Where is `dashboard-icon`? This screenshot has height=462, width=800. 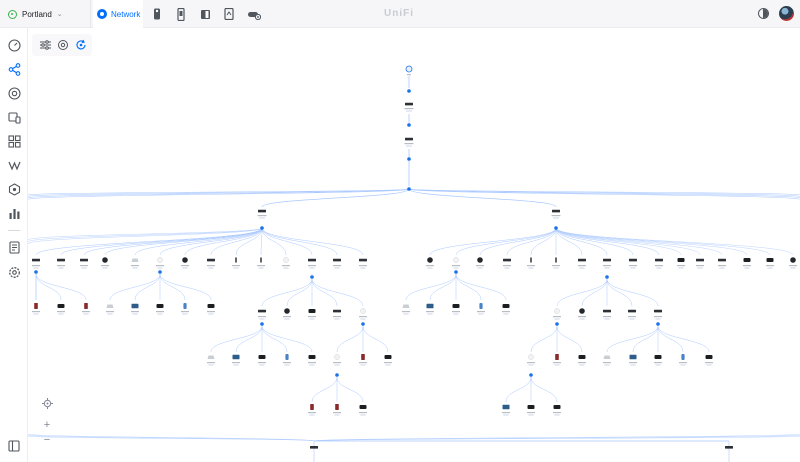
dashboard-icon is located at coordinates (14, 45).